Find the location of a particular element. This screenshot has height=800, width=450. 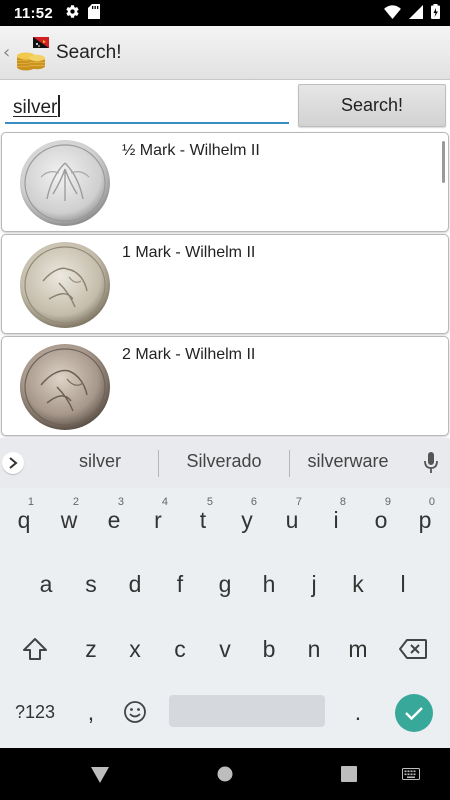

period-key: . is located at coordinates (358, 712).